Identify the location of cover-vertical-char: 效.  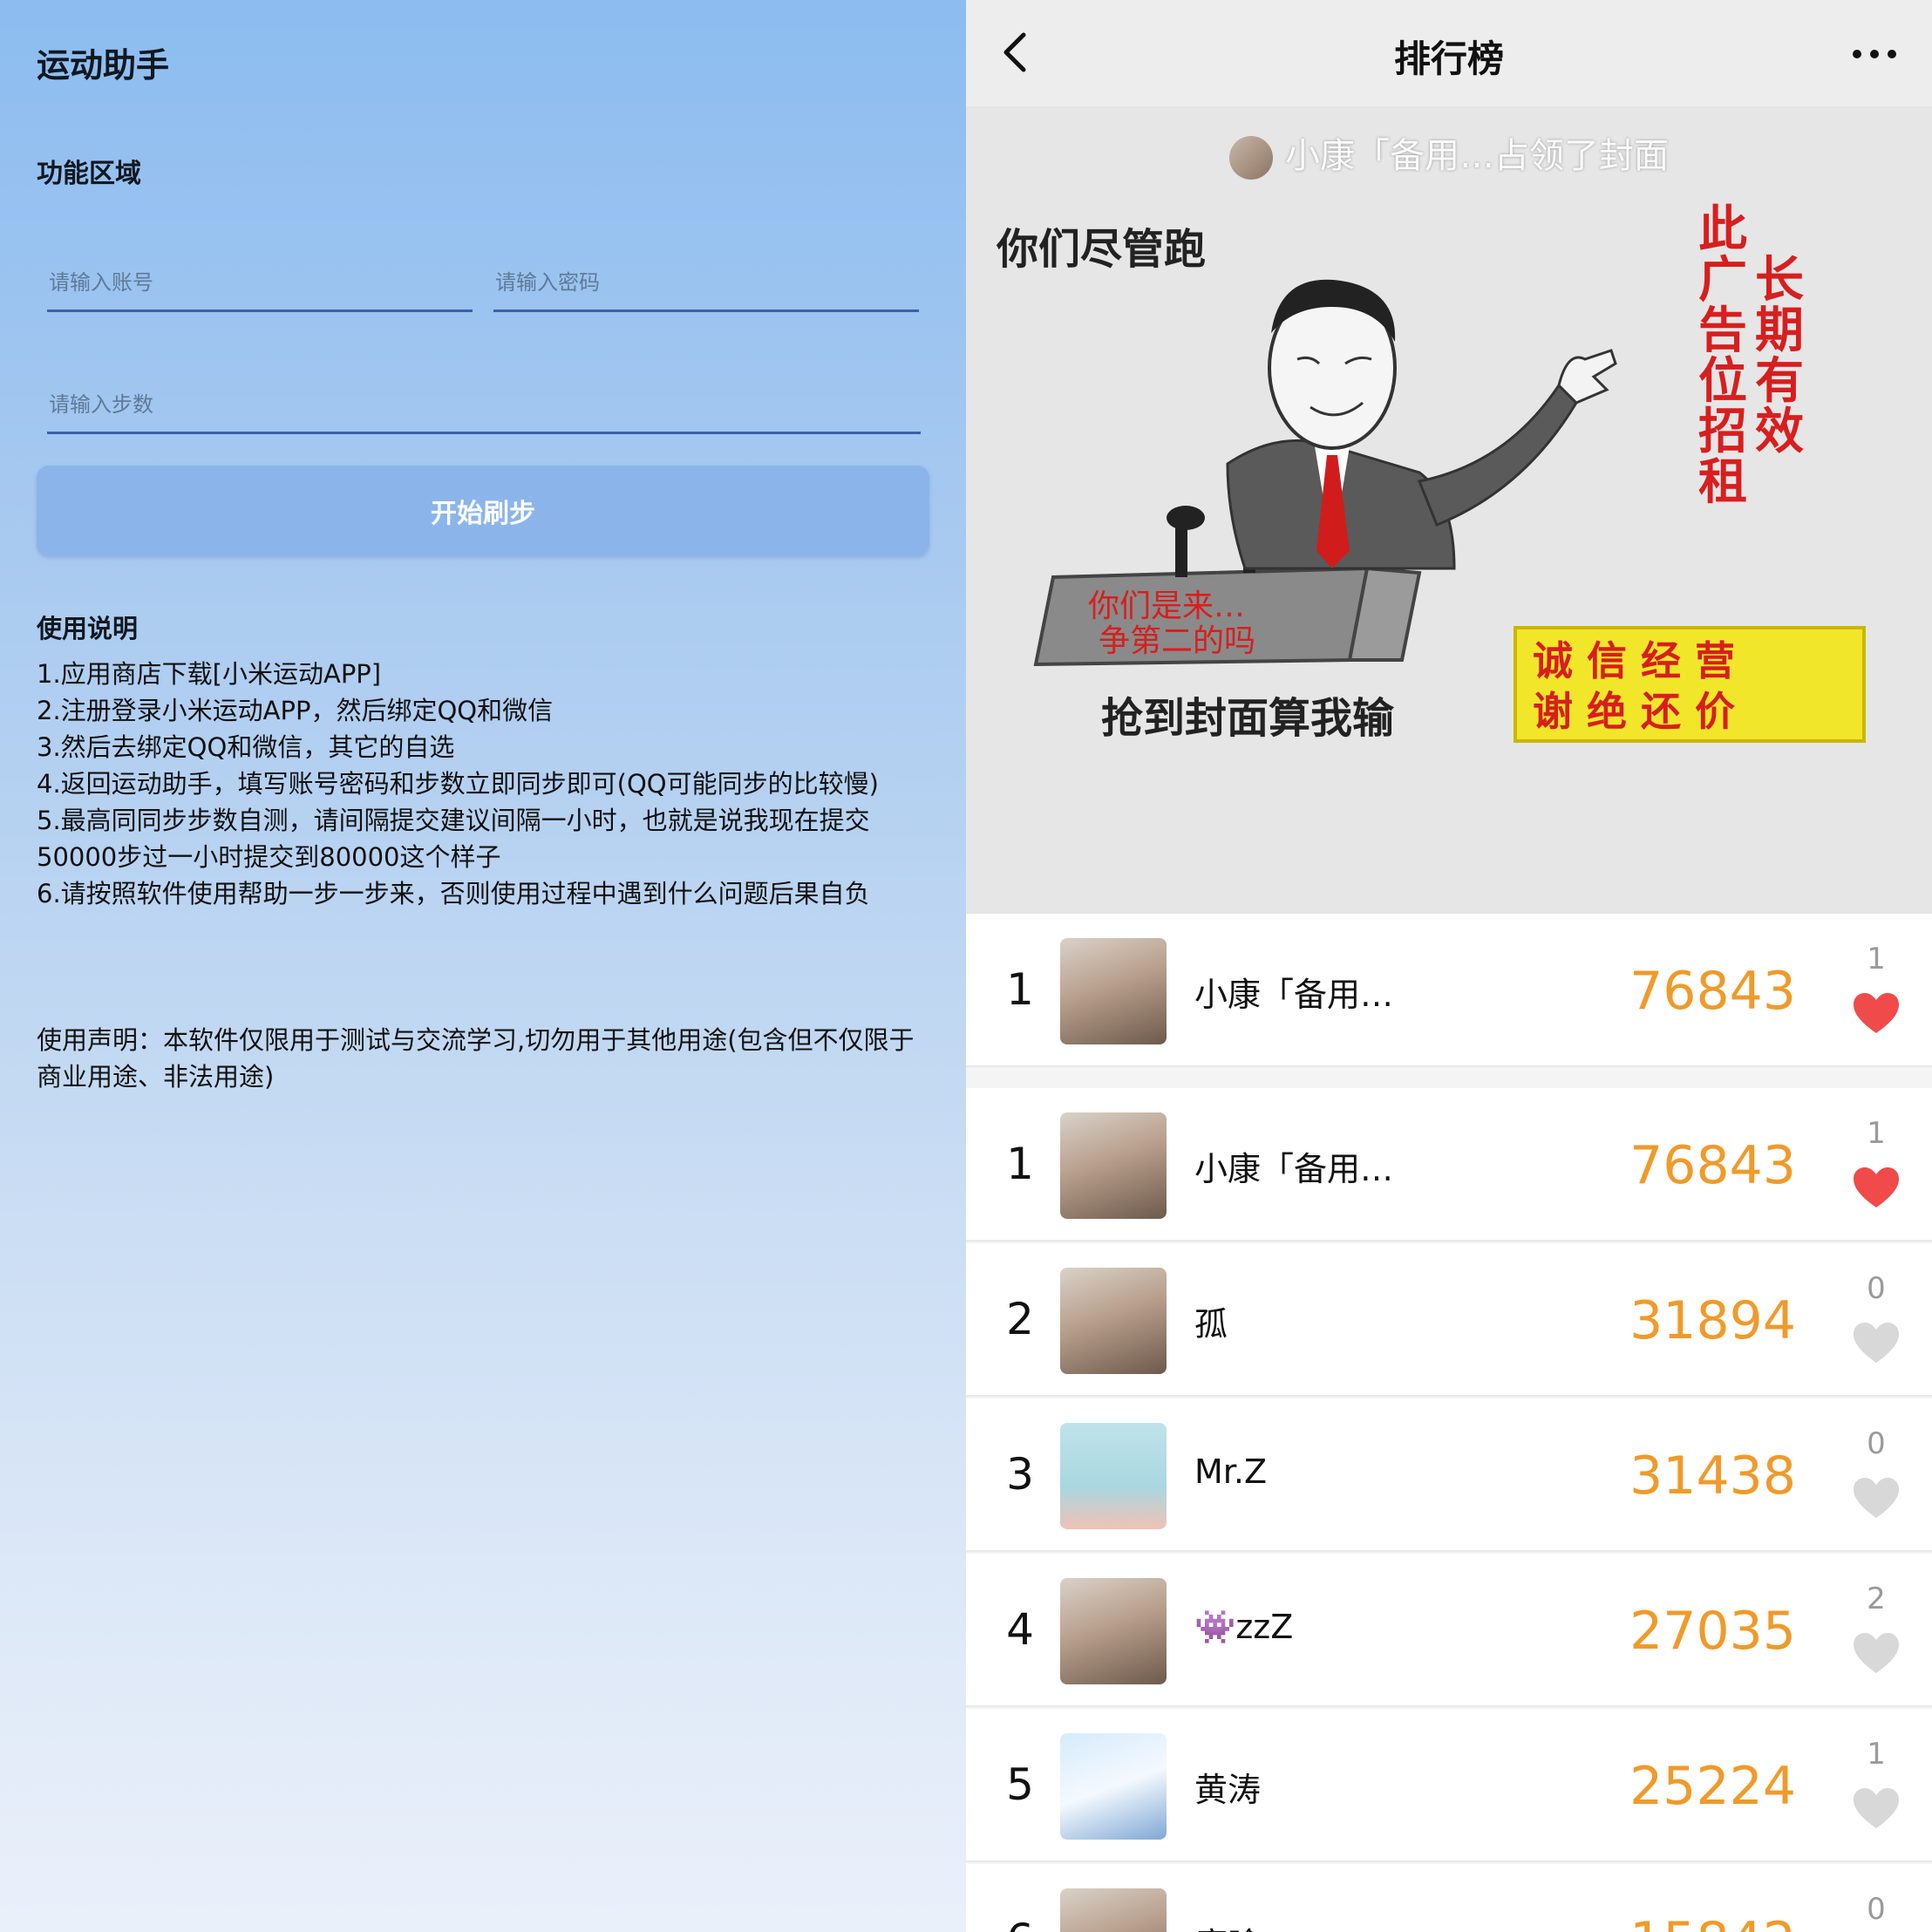
(1779, 432).